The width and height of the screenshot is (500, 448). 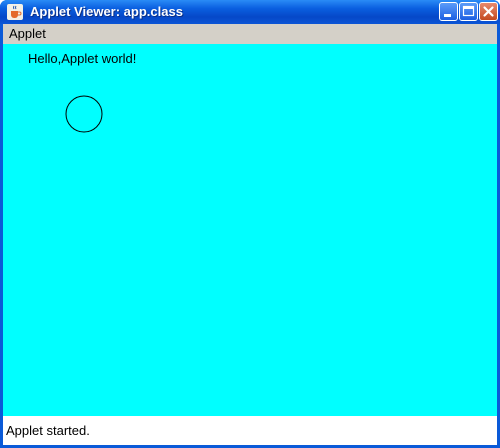 What do you see at coordinates (106, 11) in the screenshot?
I see `window-title: Applet Viewer: app.class` at bounding box center [106, 11].